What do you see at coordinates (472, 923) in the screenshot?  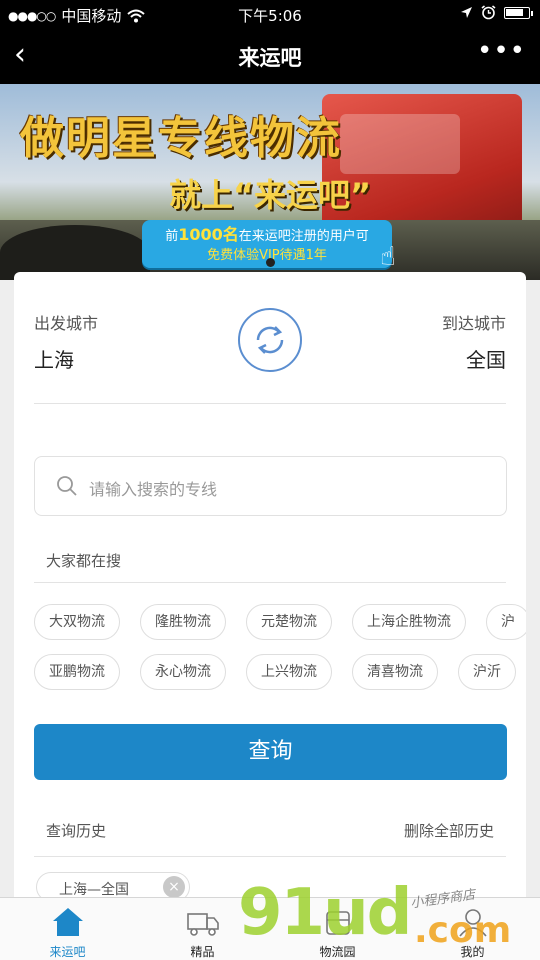 I see `profile-icon` at bounding box center [472, 923].